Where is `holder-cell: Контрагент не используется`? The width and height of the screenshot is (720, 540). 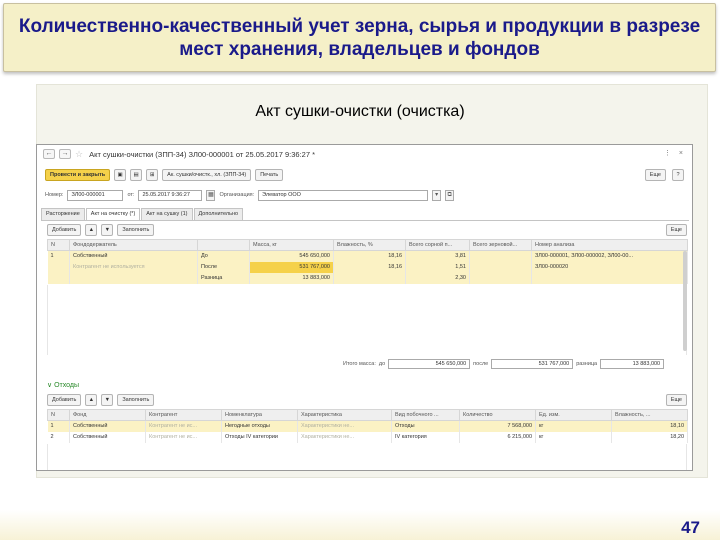
holder-cell: Контрагент не используется is located at coordinates (133, 267).